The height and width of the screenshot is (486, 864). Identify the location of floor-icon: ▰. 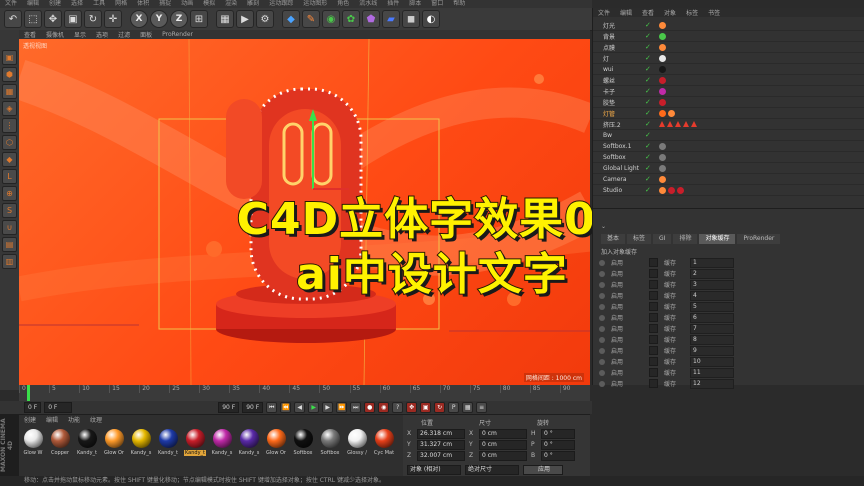
(391, 19).